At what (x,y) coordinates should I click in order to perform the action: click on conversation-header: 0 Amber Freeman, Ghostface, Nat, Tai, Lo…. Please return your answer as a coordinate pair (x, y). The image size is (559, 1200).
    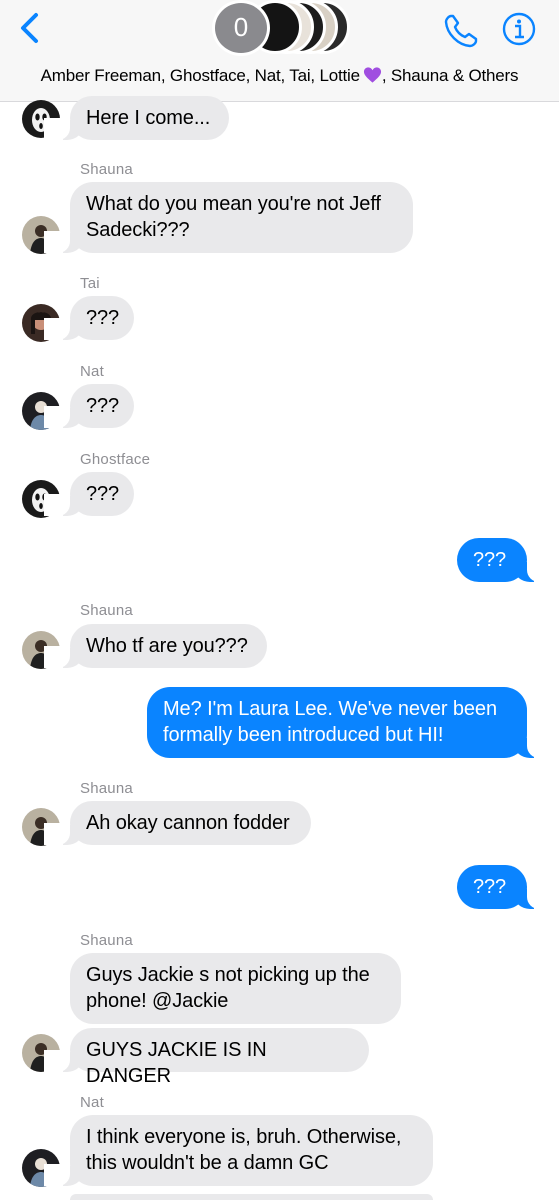
    Looking at the image, I should click on (279, 51).